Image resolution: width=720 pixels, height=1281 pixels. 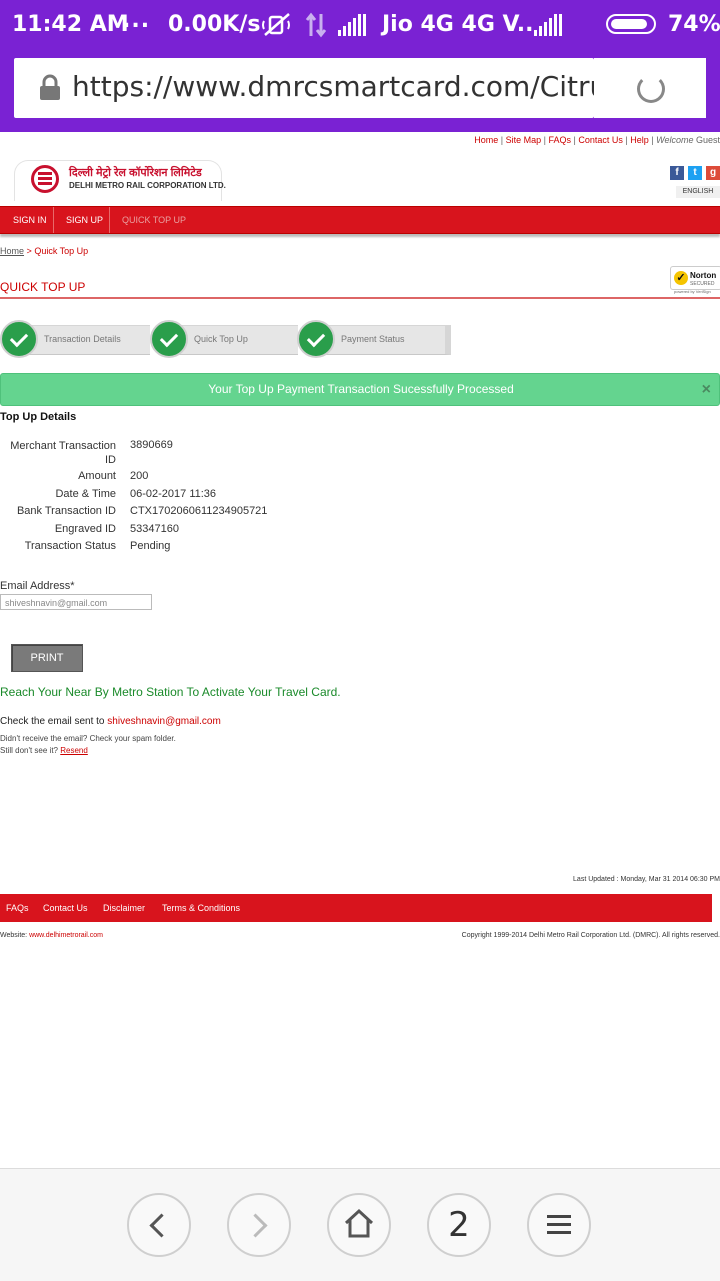 What do you see at coordinates (12, 251) in the screenshot?
I see `breadcrumb-home: Home` at bounding box center [12, 251].